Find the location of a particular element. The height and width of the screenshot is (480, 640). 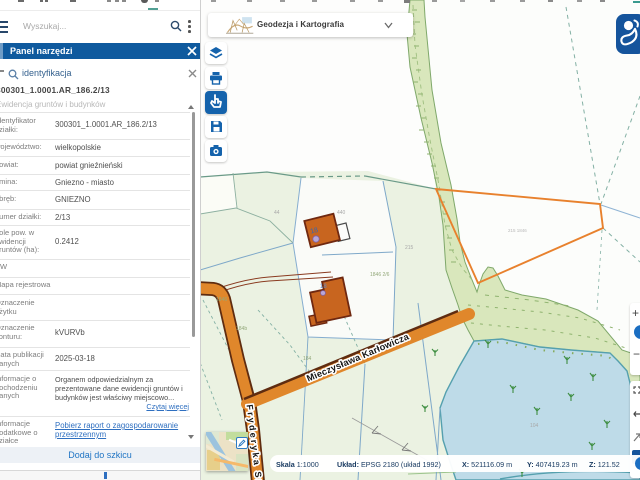

svg-text: 44 is located at coordinates (277, 213).